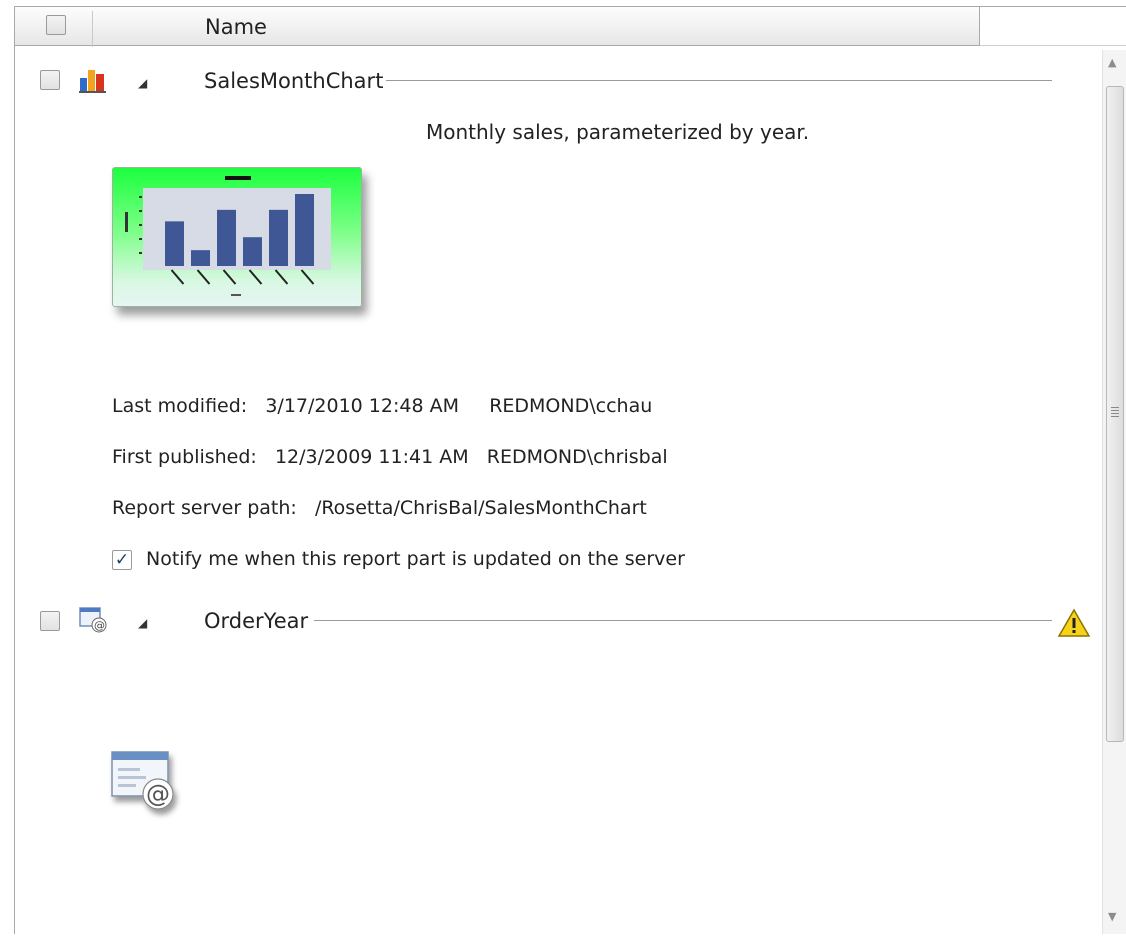  I want to click on column-header: Name, so click(497, 26).